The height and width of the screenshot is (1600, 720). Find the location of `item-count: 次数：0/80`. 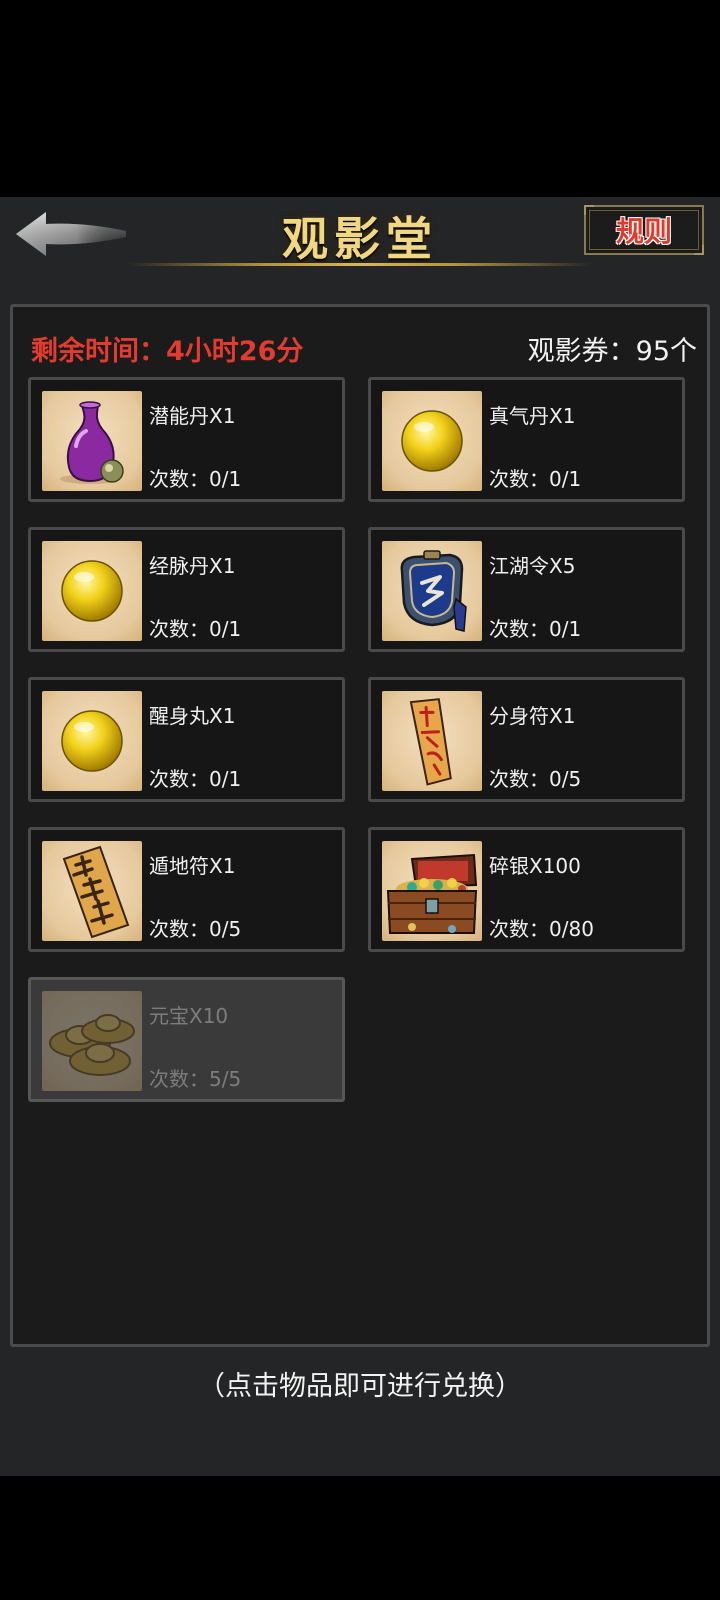

item-count: 次数：0/80 is located at coordinates (541, 927).